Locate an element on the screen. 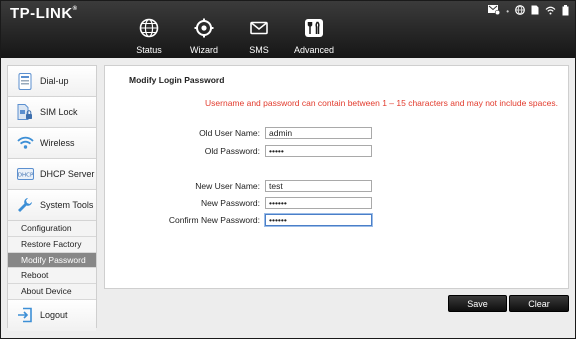  sim-lock-icon is located at coordinates (25, 112).